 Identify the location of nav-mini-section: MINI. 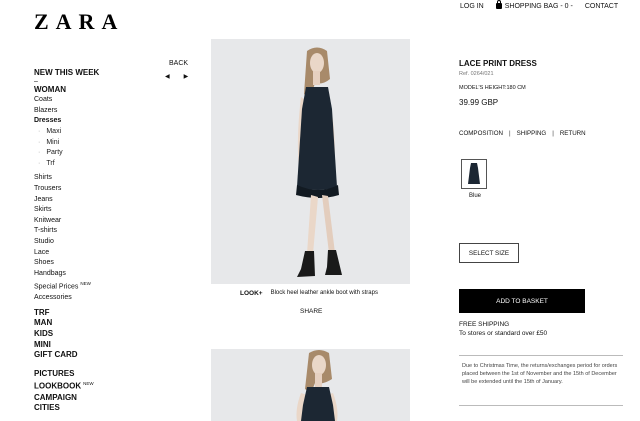
(94, 345).